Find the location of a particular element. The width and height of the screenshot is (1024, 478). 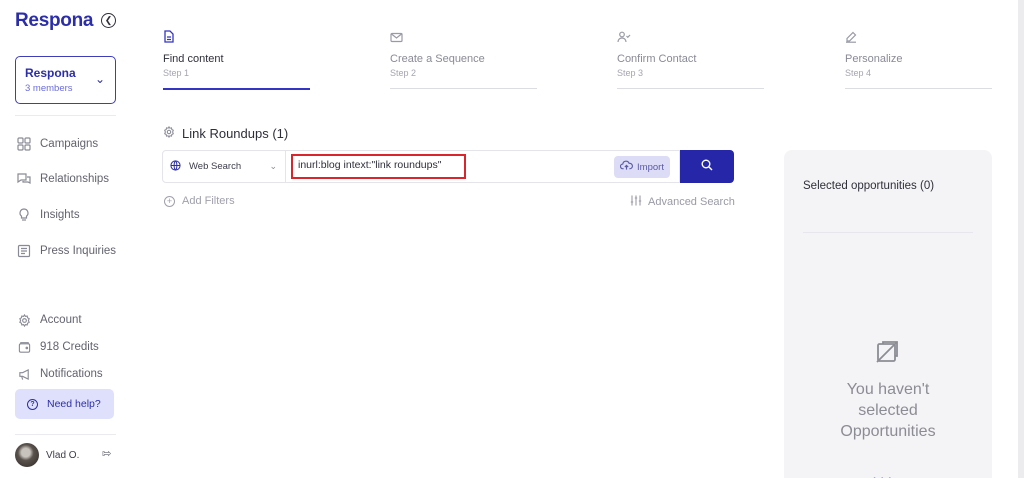

step-find-content: Find content Step 1 is located at coordinates (237, 60).